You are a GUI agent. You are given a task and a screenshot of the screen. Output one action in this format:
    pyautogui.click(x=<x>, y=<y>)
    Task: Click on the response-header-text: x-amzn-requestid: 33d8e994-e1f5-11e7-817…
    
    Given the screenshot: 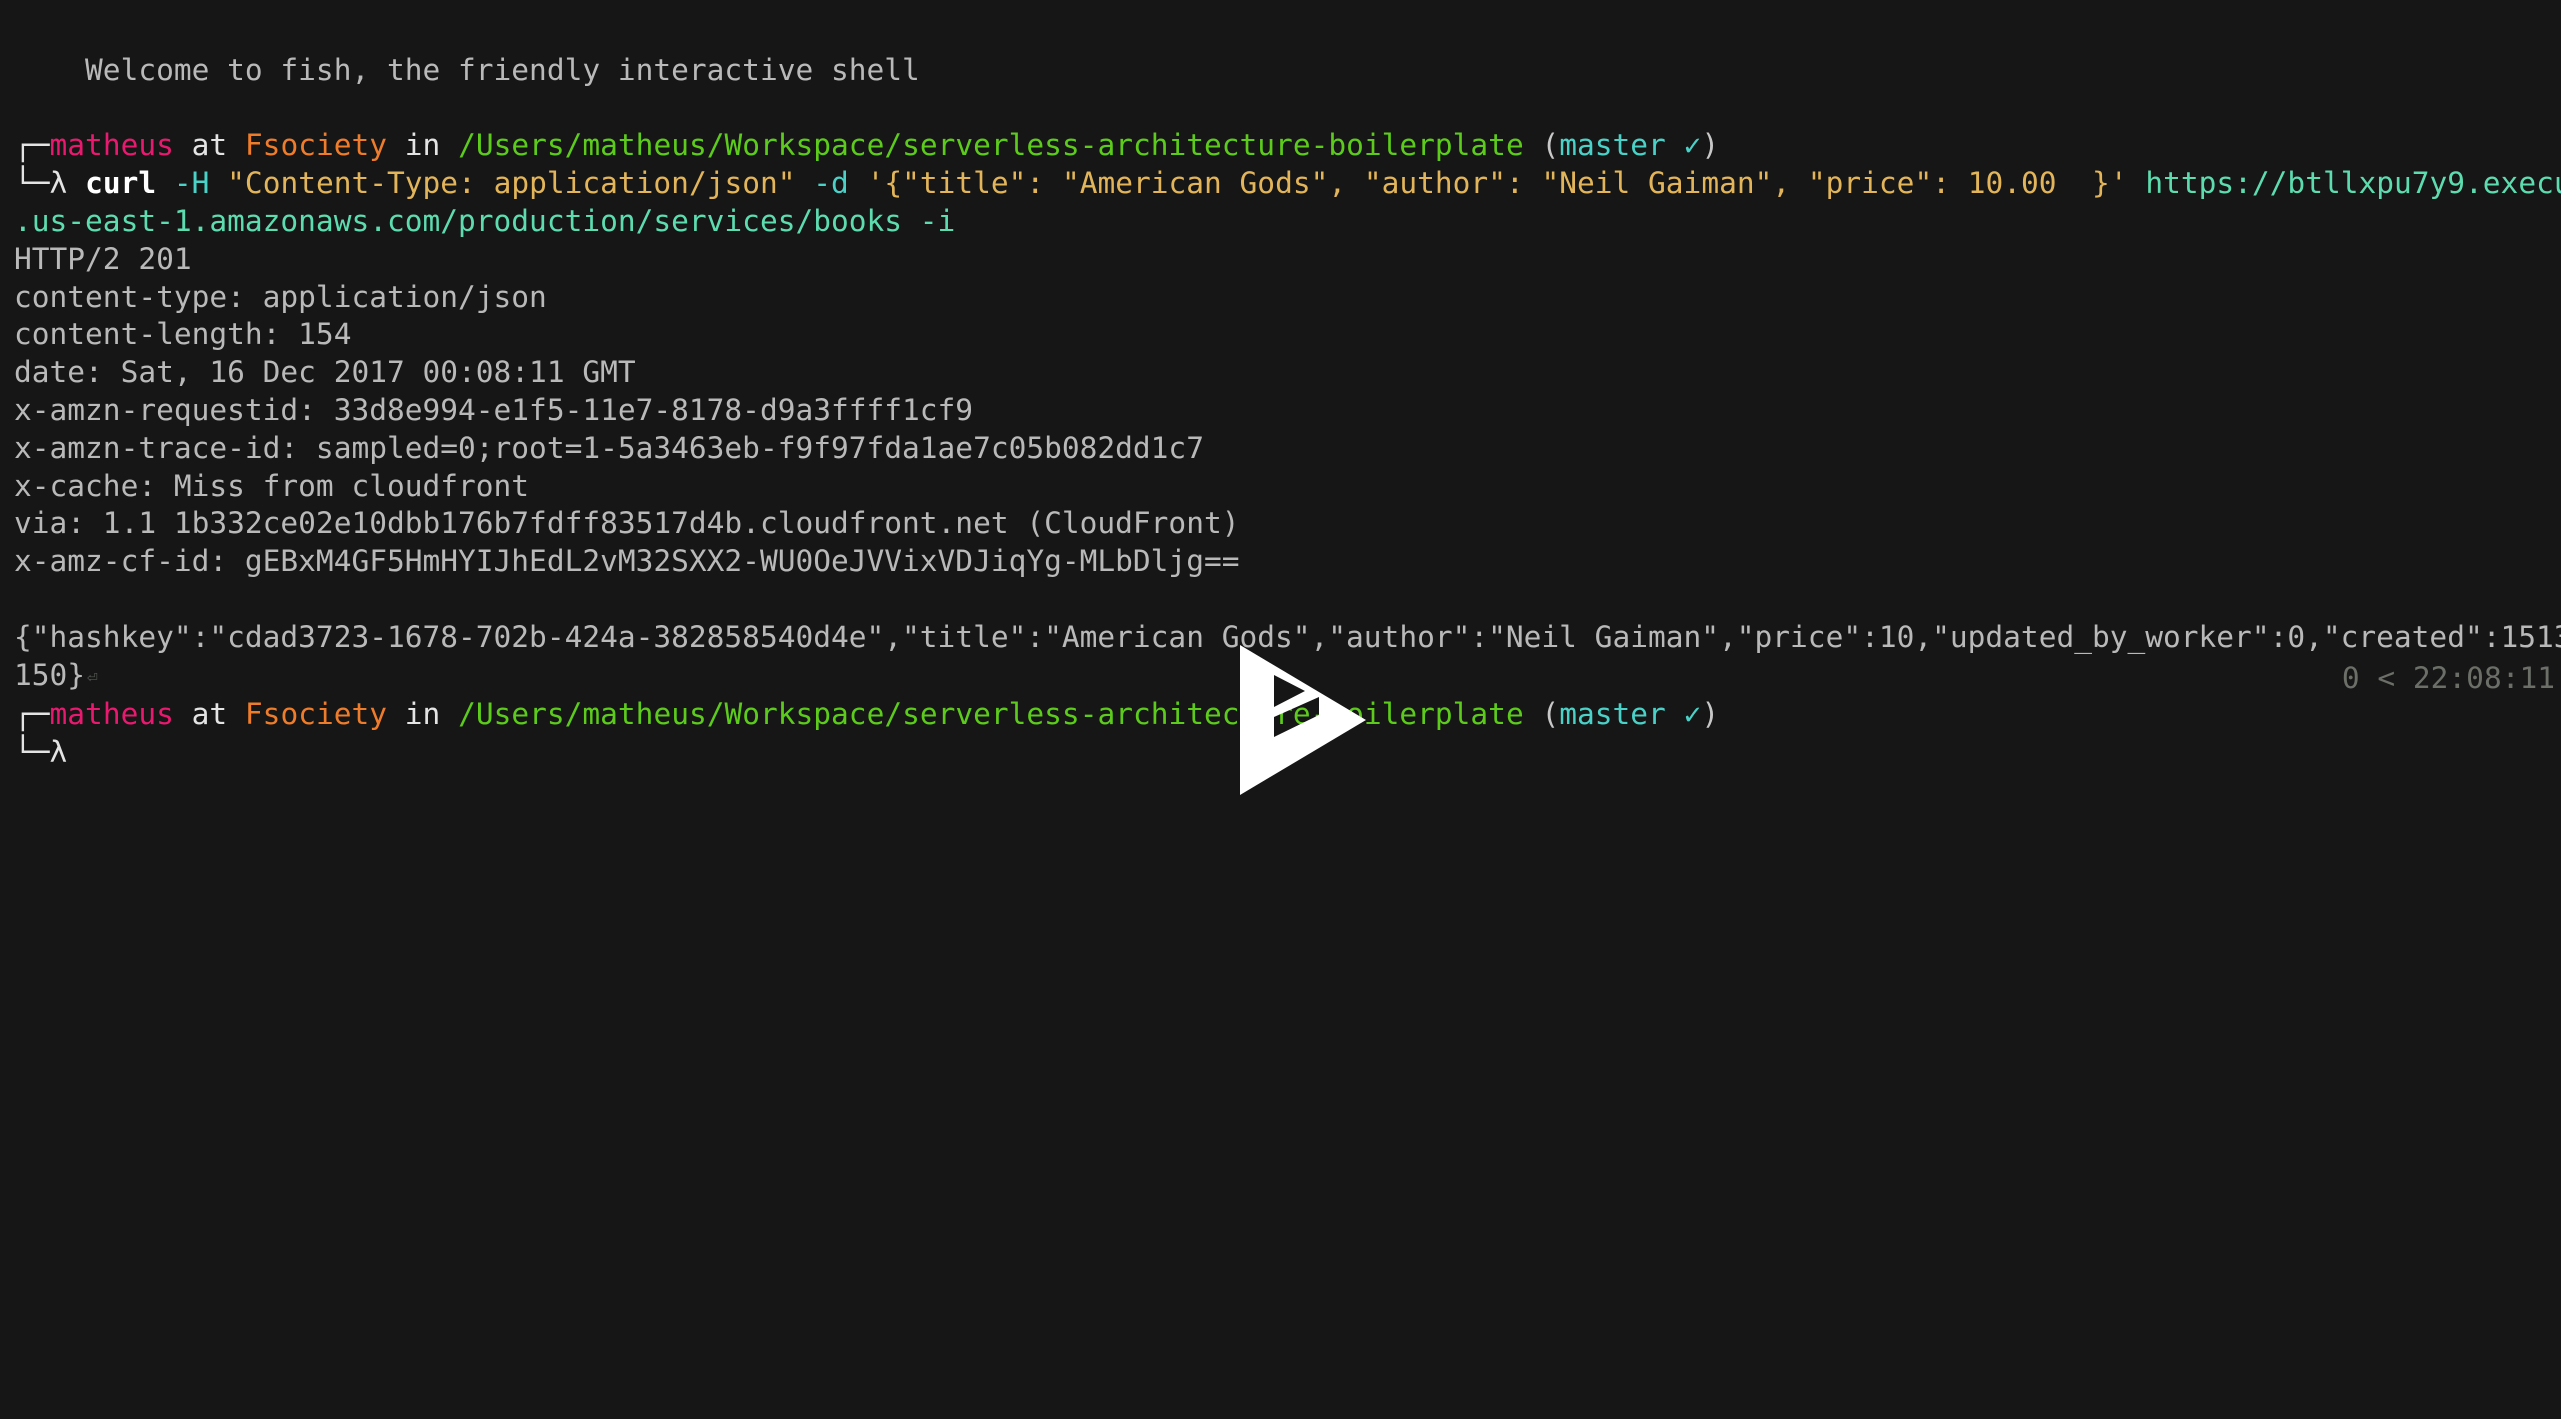 What is the action you would take?
    pyautogui.click(x=494, y=409)
    